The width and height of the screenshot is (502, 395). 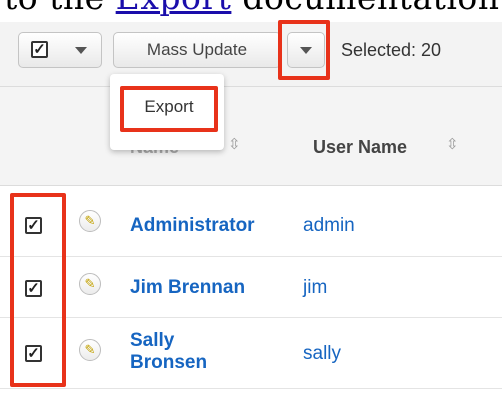 I want to click on documentation-text: to the Export documentation., so click(x=253, y=8).